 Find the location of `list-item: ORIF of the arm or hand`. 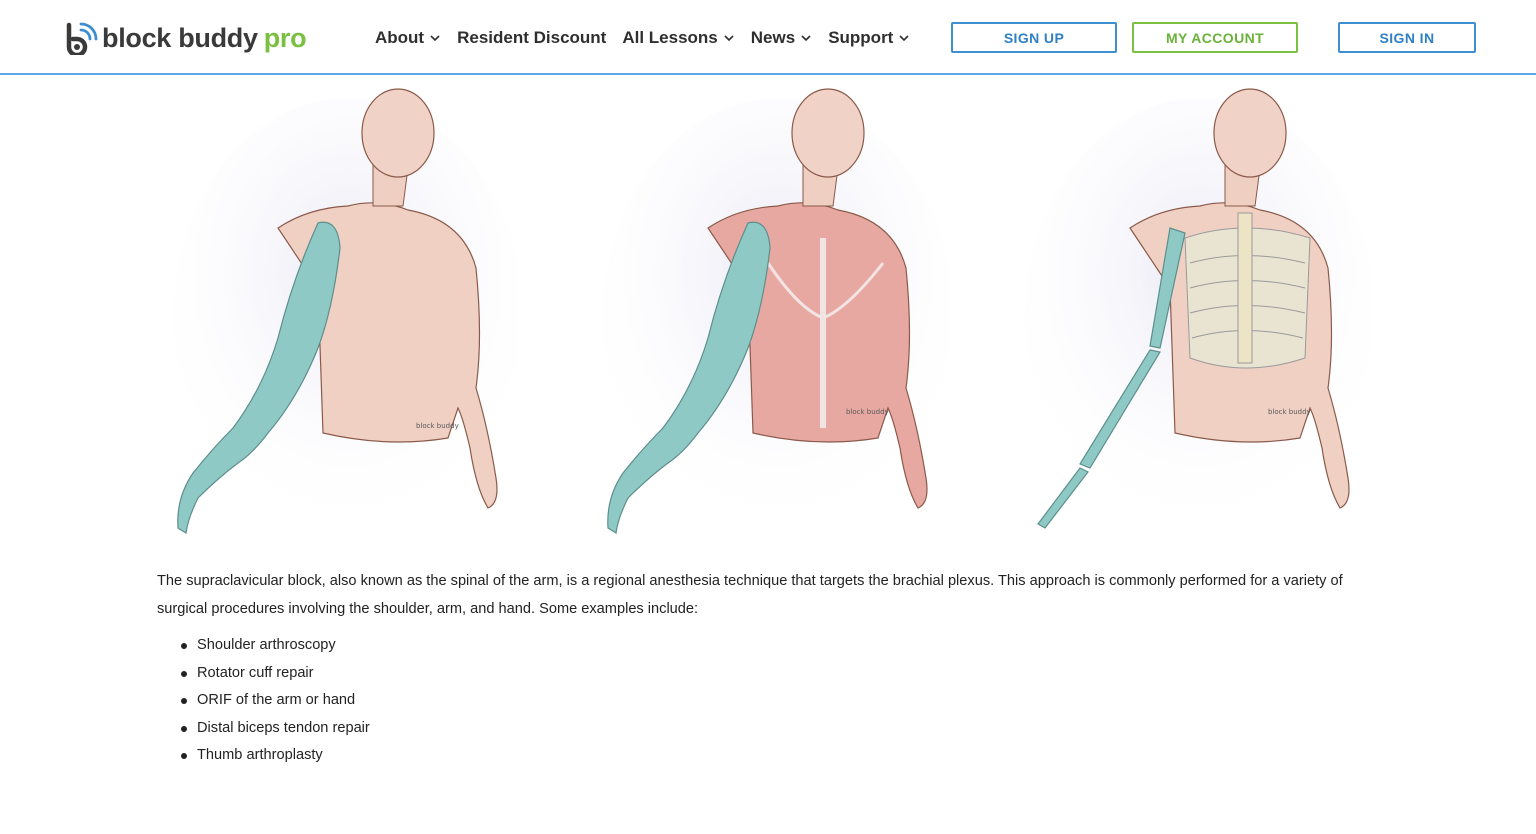

list-item: ORIF of the arm or hand is located at coordinates (275, 701).